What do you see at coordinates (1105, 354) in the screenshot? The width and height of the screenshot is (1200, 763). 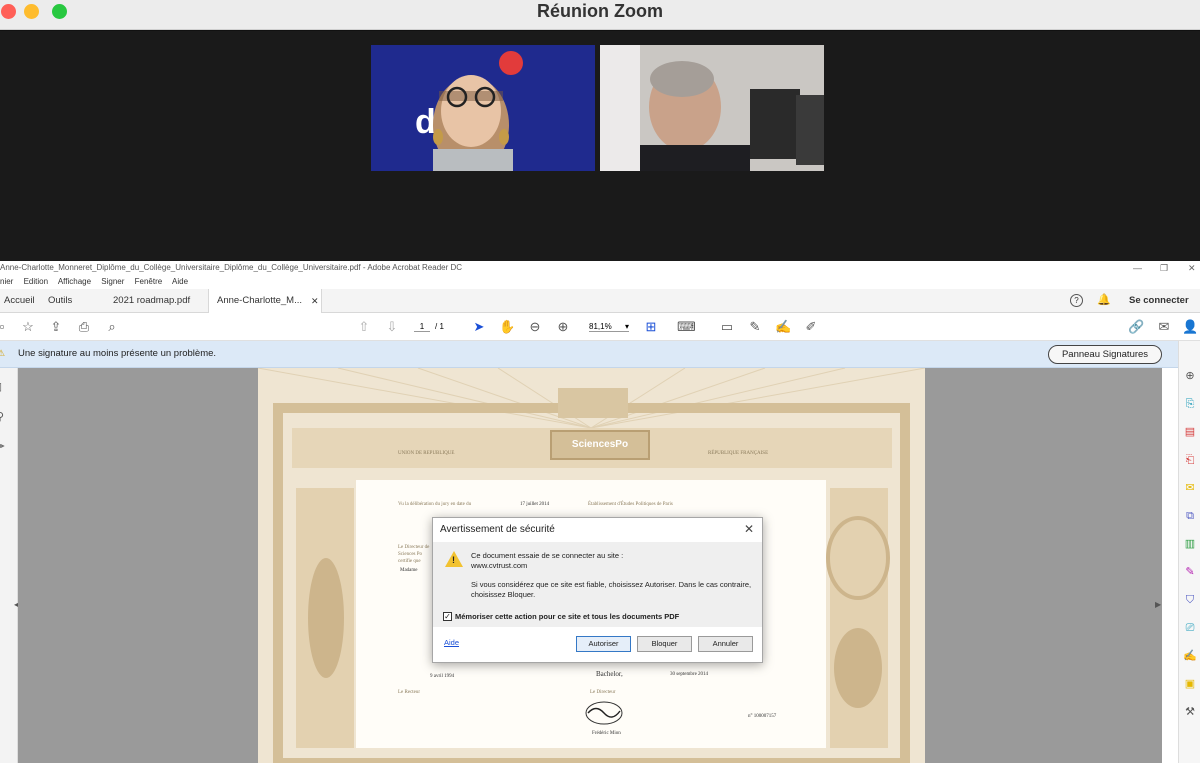 I see `signature-panel-button: Panneau Signatures` at bounding box center [1105, 354].